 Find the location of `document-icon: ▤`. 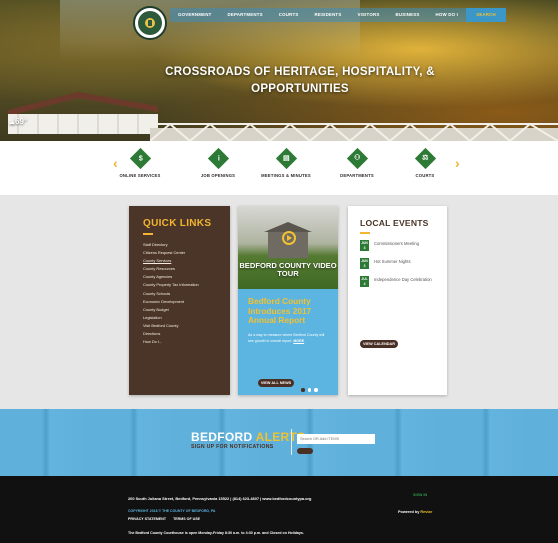

document-icon: ▤ is located at coordinates (286, 158).